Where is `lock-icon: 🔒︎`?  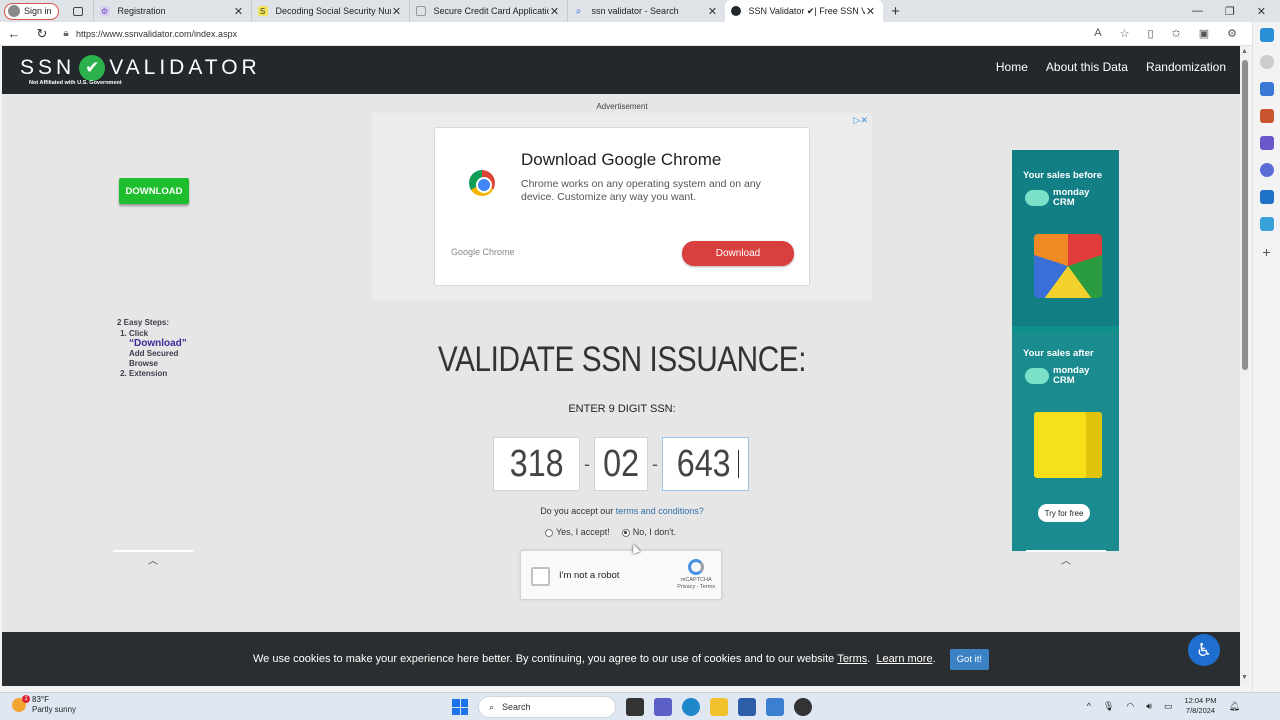 lock-icon: 🔒︎ is located at coordinates (66, 33).